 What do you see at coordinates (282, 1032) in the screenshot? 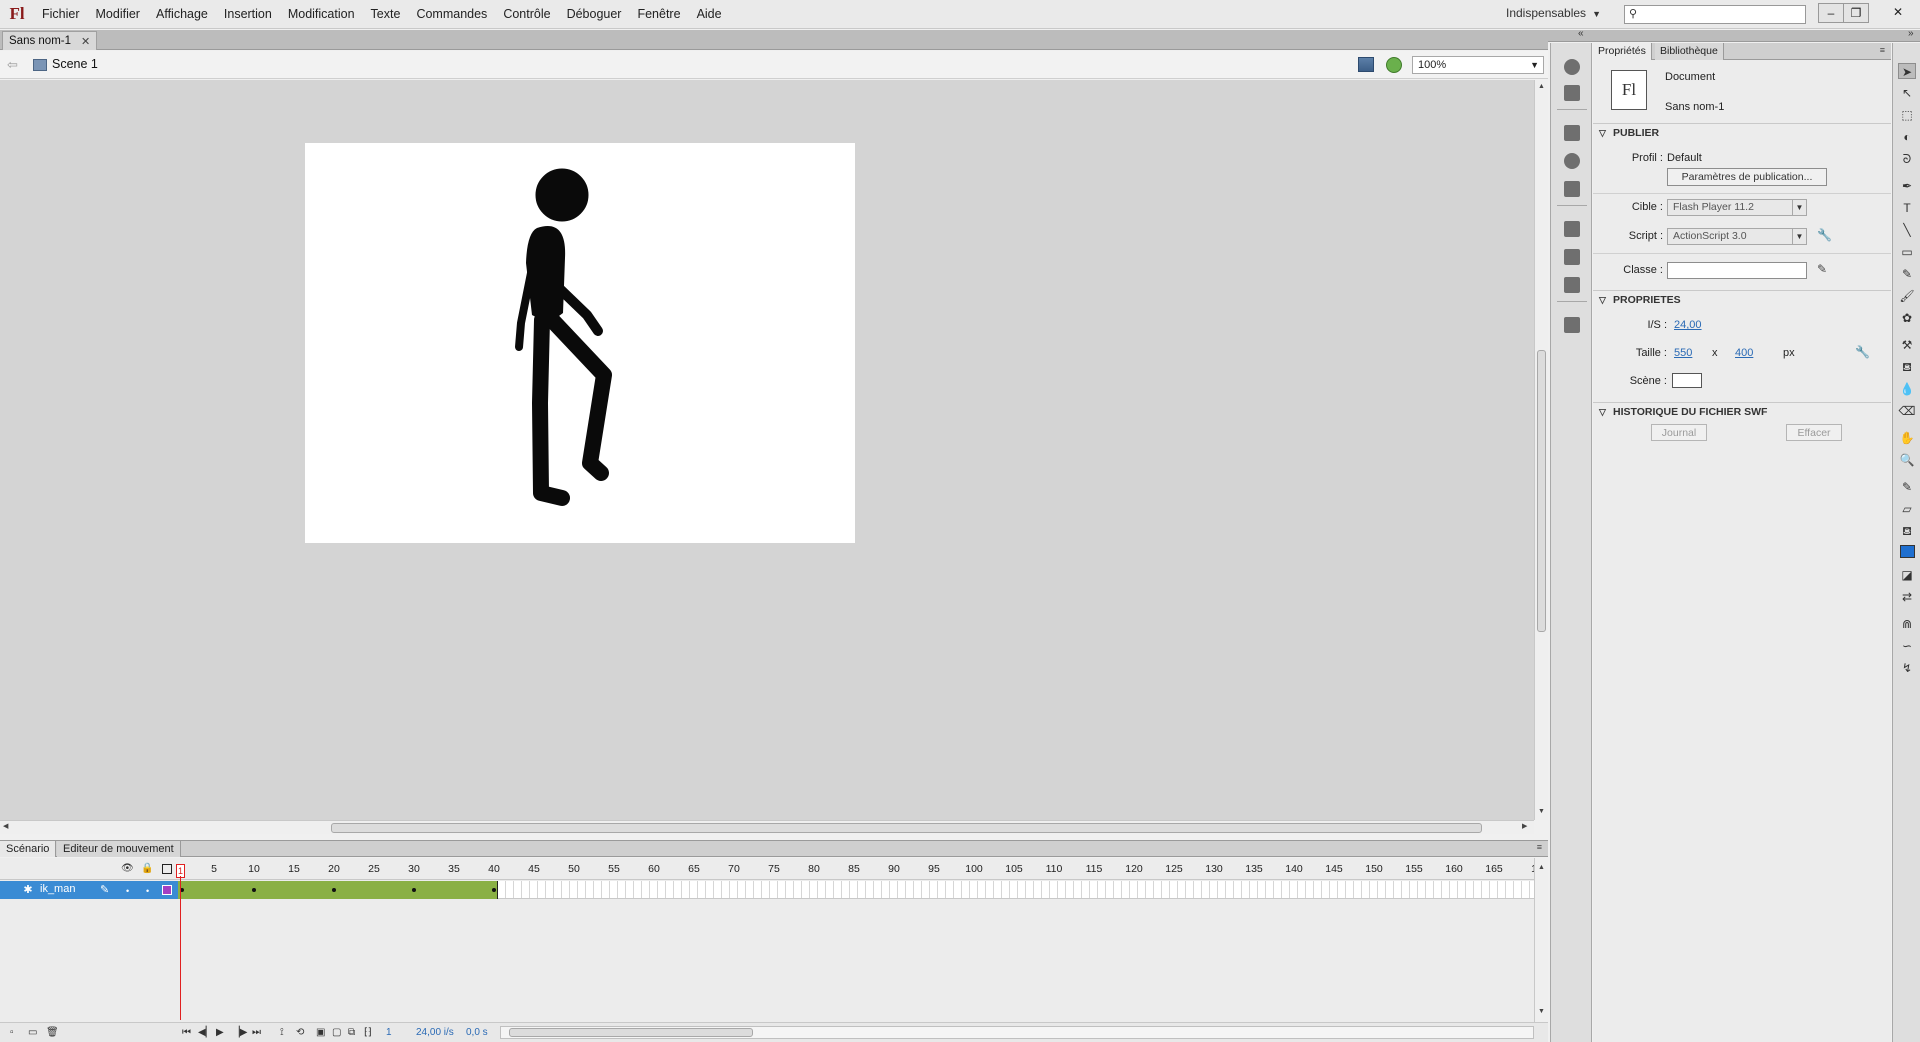
I see `center-frame-icon: ⟟` at bounding box center [282, 1032].